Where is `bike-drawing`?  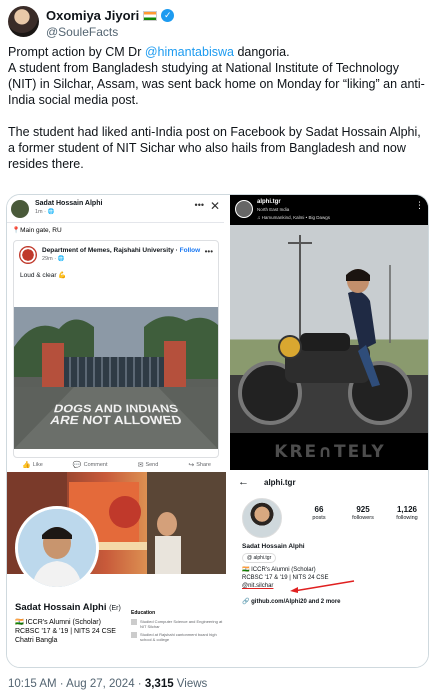
bike-drawing is located at coordinates (329, 329).